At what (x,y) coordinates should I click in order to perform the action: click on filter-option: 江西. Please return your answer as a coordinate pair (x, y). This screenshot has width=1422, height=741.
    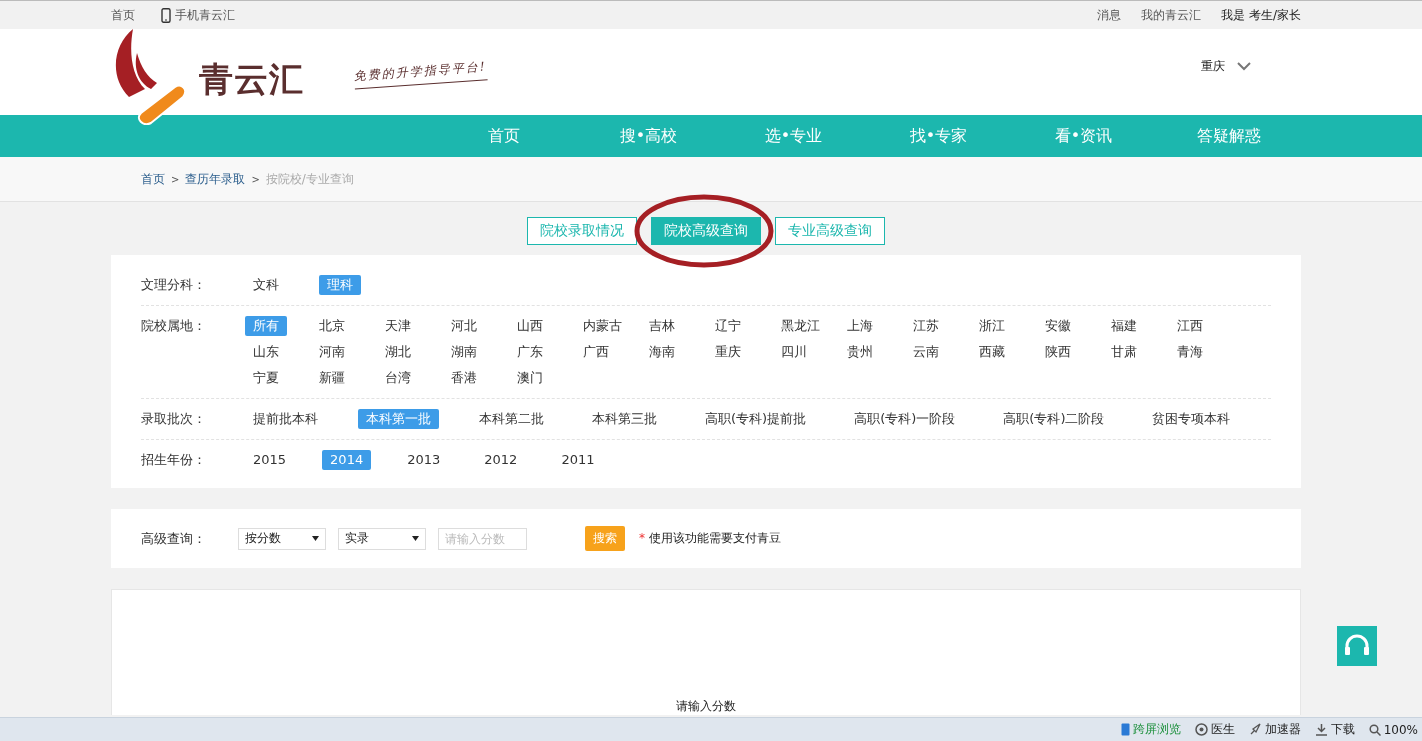
    Looking at the image, I should click on (1190, 326).